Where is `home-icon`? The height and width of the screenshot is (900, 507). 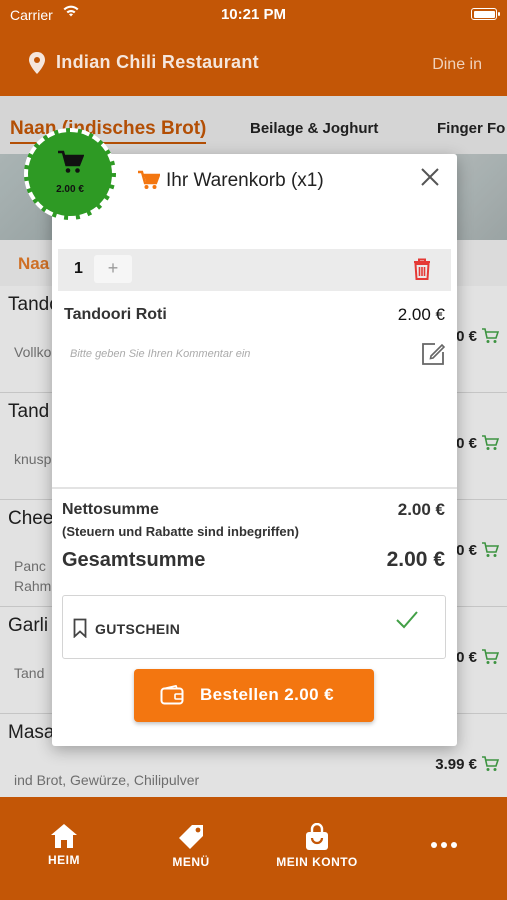 home-icon is located at coordinates (64, 836).